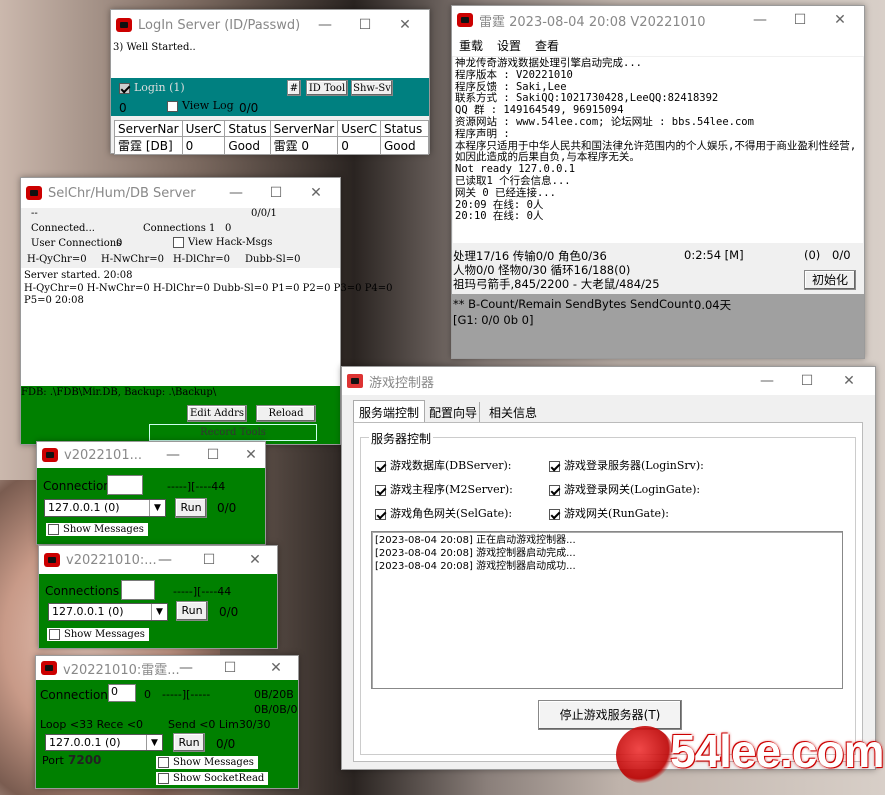 The width and height of the screenshot is (885, 795). Describe the element at coordinates (645, 755) in the screenshot. I see `dragon-logo-icon` at that location.